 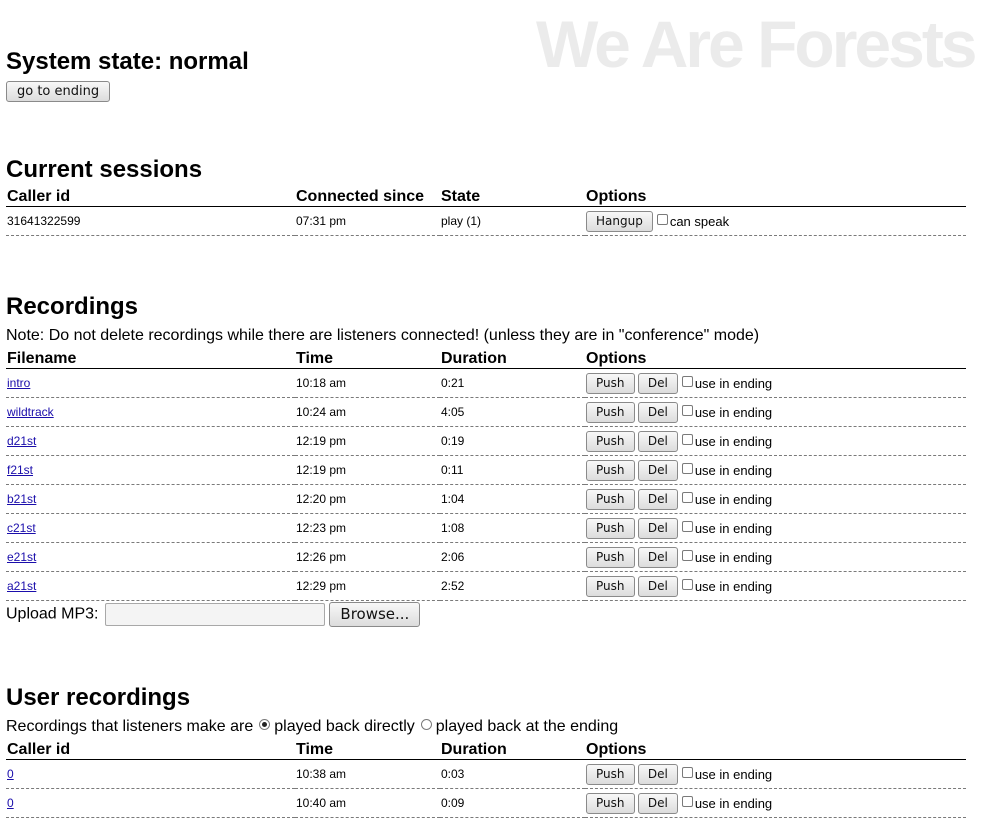 I want to click on cell-duration: 0:11, so click(x=512, y=470).